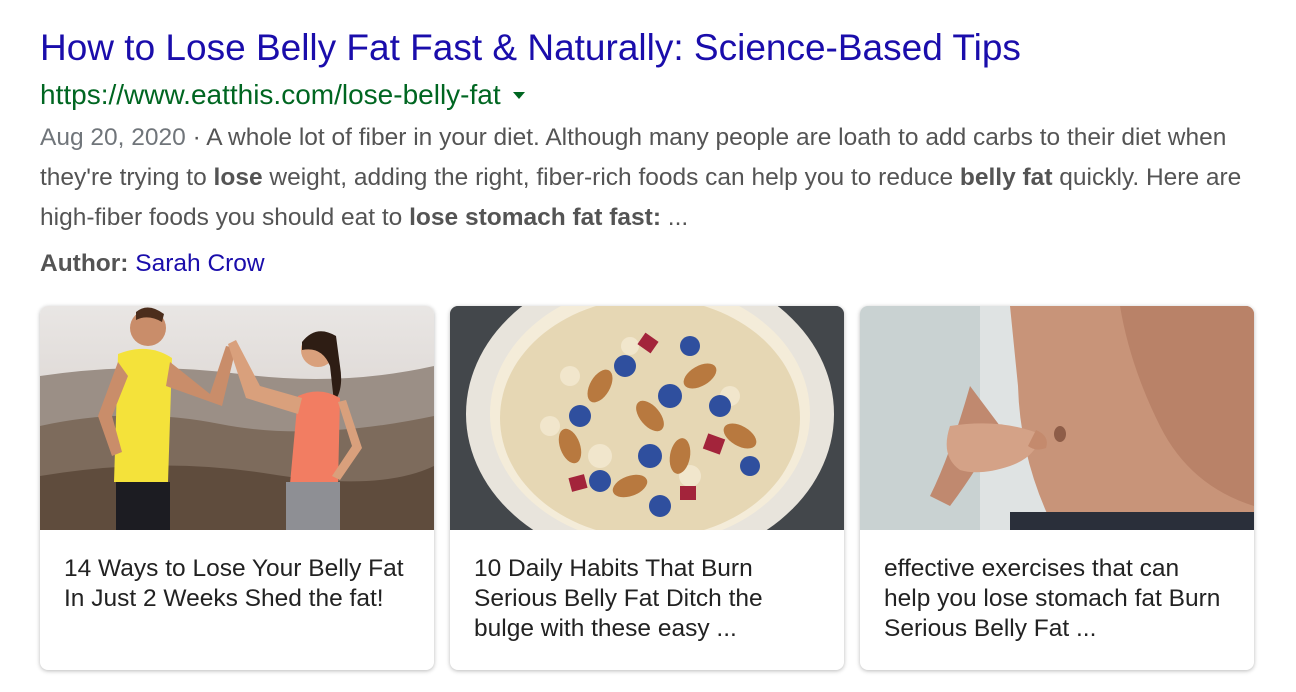 The image size is (1296, 692). Describe the element at coordinates (199, 263) in the screenshot. I see `author-link: Sarah Crow` at that location.